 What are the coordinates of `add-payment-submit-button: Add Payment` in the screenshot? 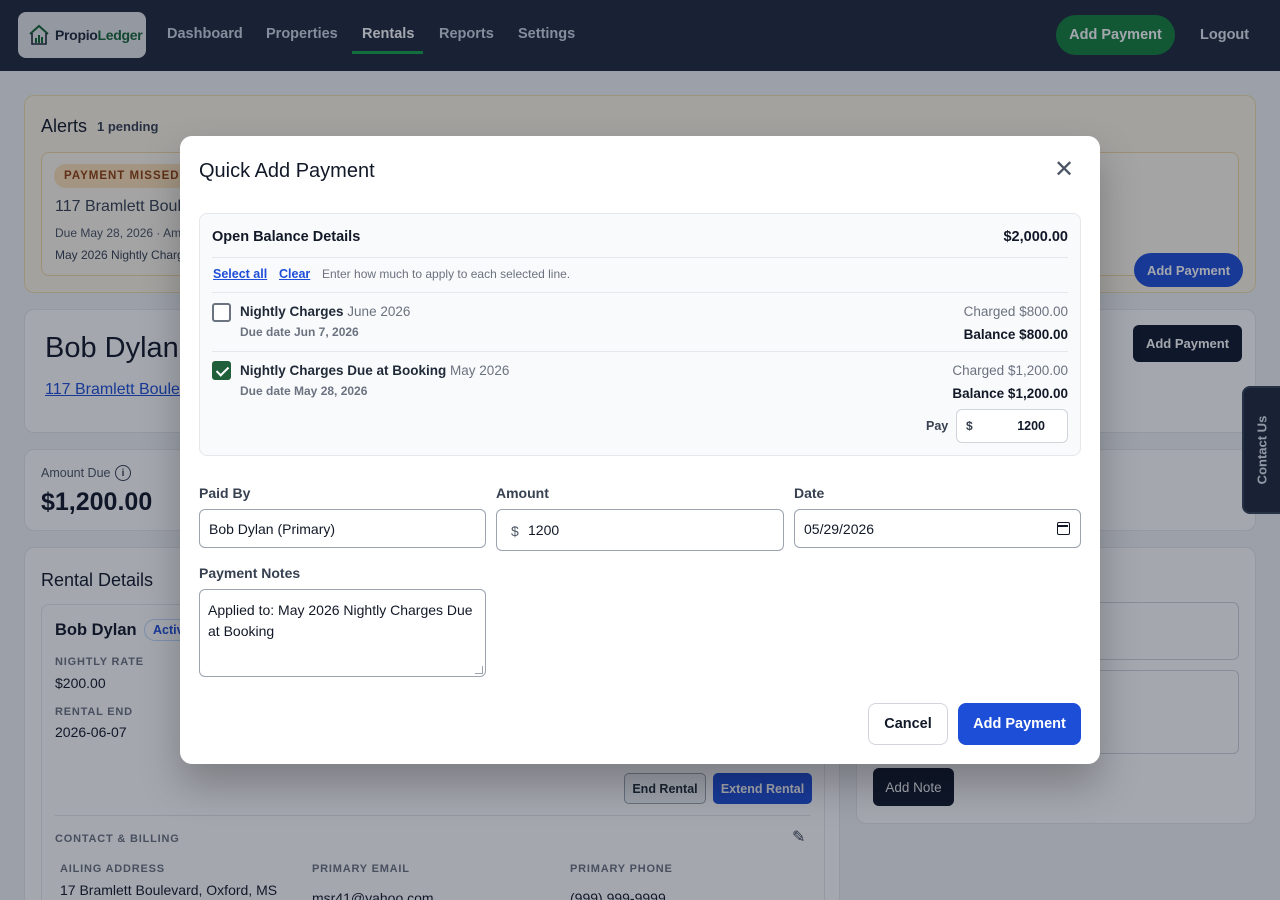 It's located at (1019, 724).